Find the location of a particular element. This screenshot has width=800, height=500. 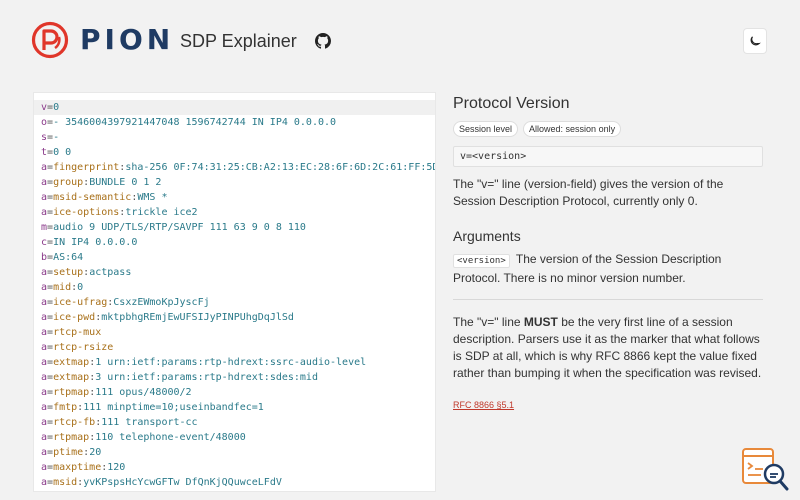

theme-toggle-button is located at coordinates (755, 41).